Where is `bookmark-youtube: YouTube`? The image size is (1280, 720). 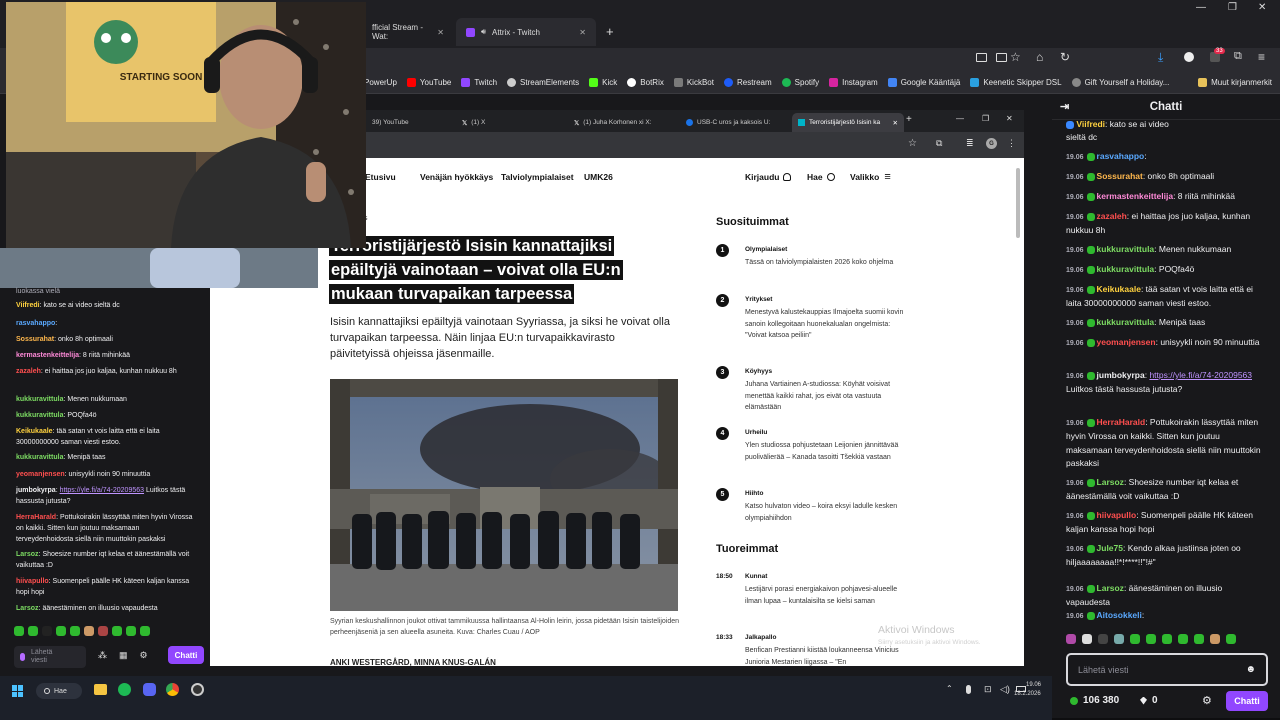 bookmark-youtube: YouTube is located at coordinates (428, 82).